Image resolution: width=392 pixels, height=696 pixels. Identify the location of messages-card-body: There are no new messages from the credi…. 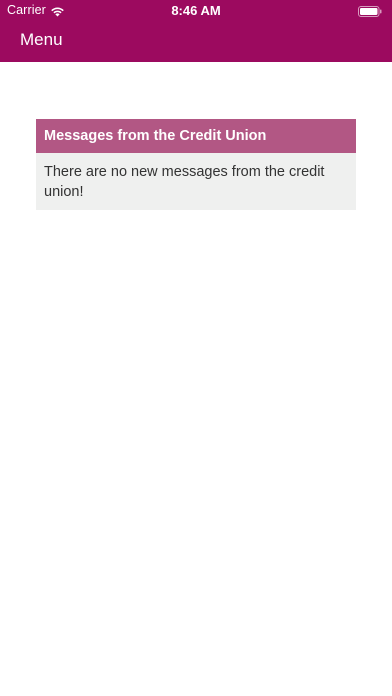
(184, 182).